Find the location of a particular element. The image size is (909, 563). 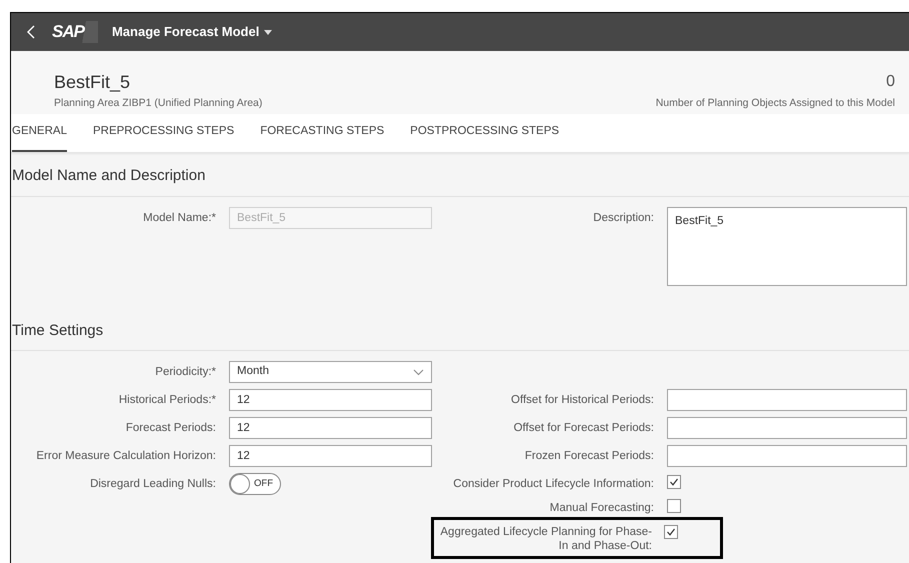

tab: FORECASTING STEPS is located at coordinates (322, 133).